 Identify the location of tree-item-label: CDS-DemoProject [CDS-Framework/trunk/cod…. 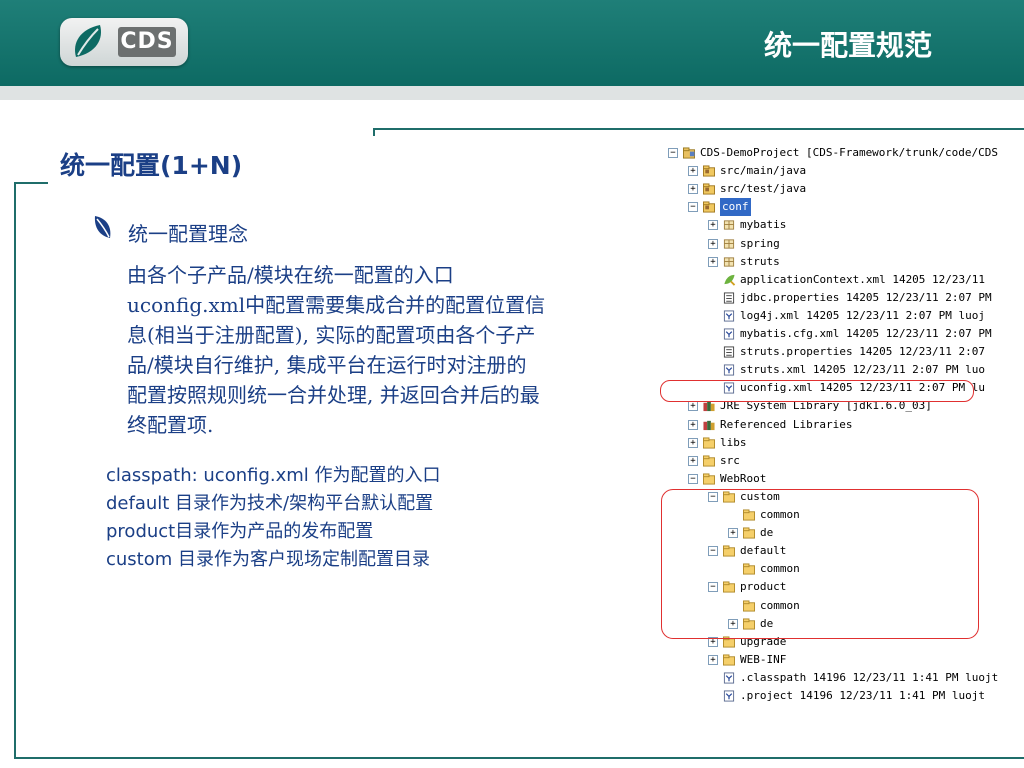
(849, 152).